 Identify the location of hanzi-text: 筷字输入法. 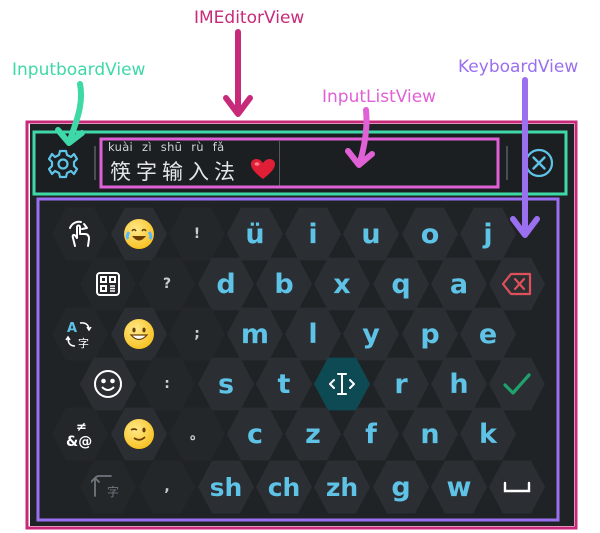
(175, 171).